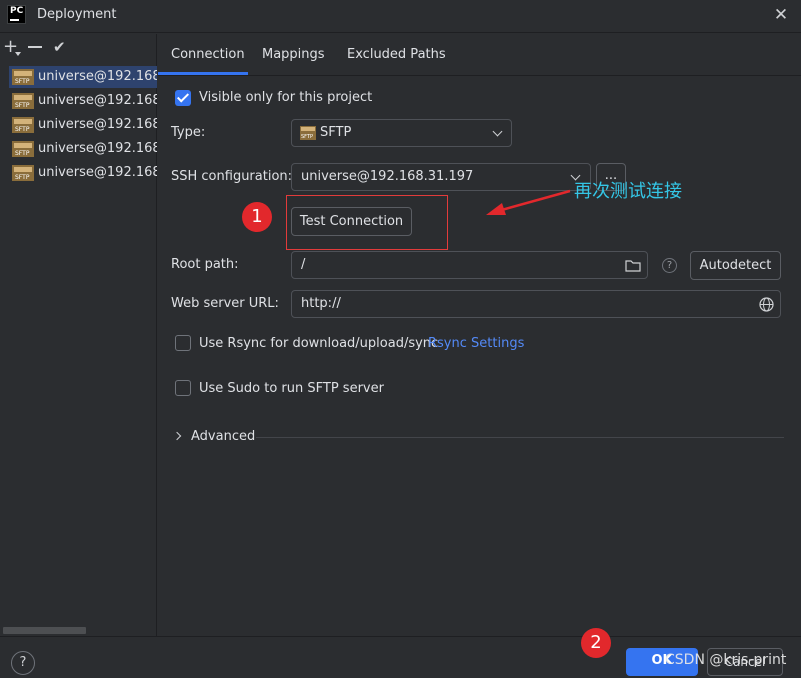 This screenshot has height=678, width=801. I want to click on add-dropdown-icon, so click(18, 54).